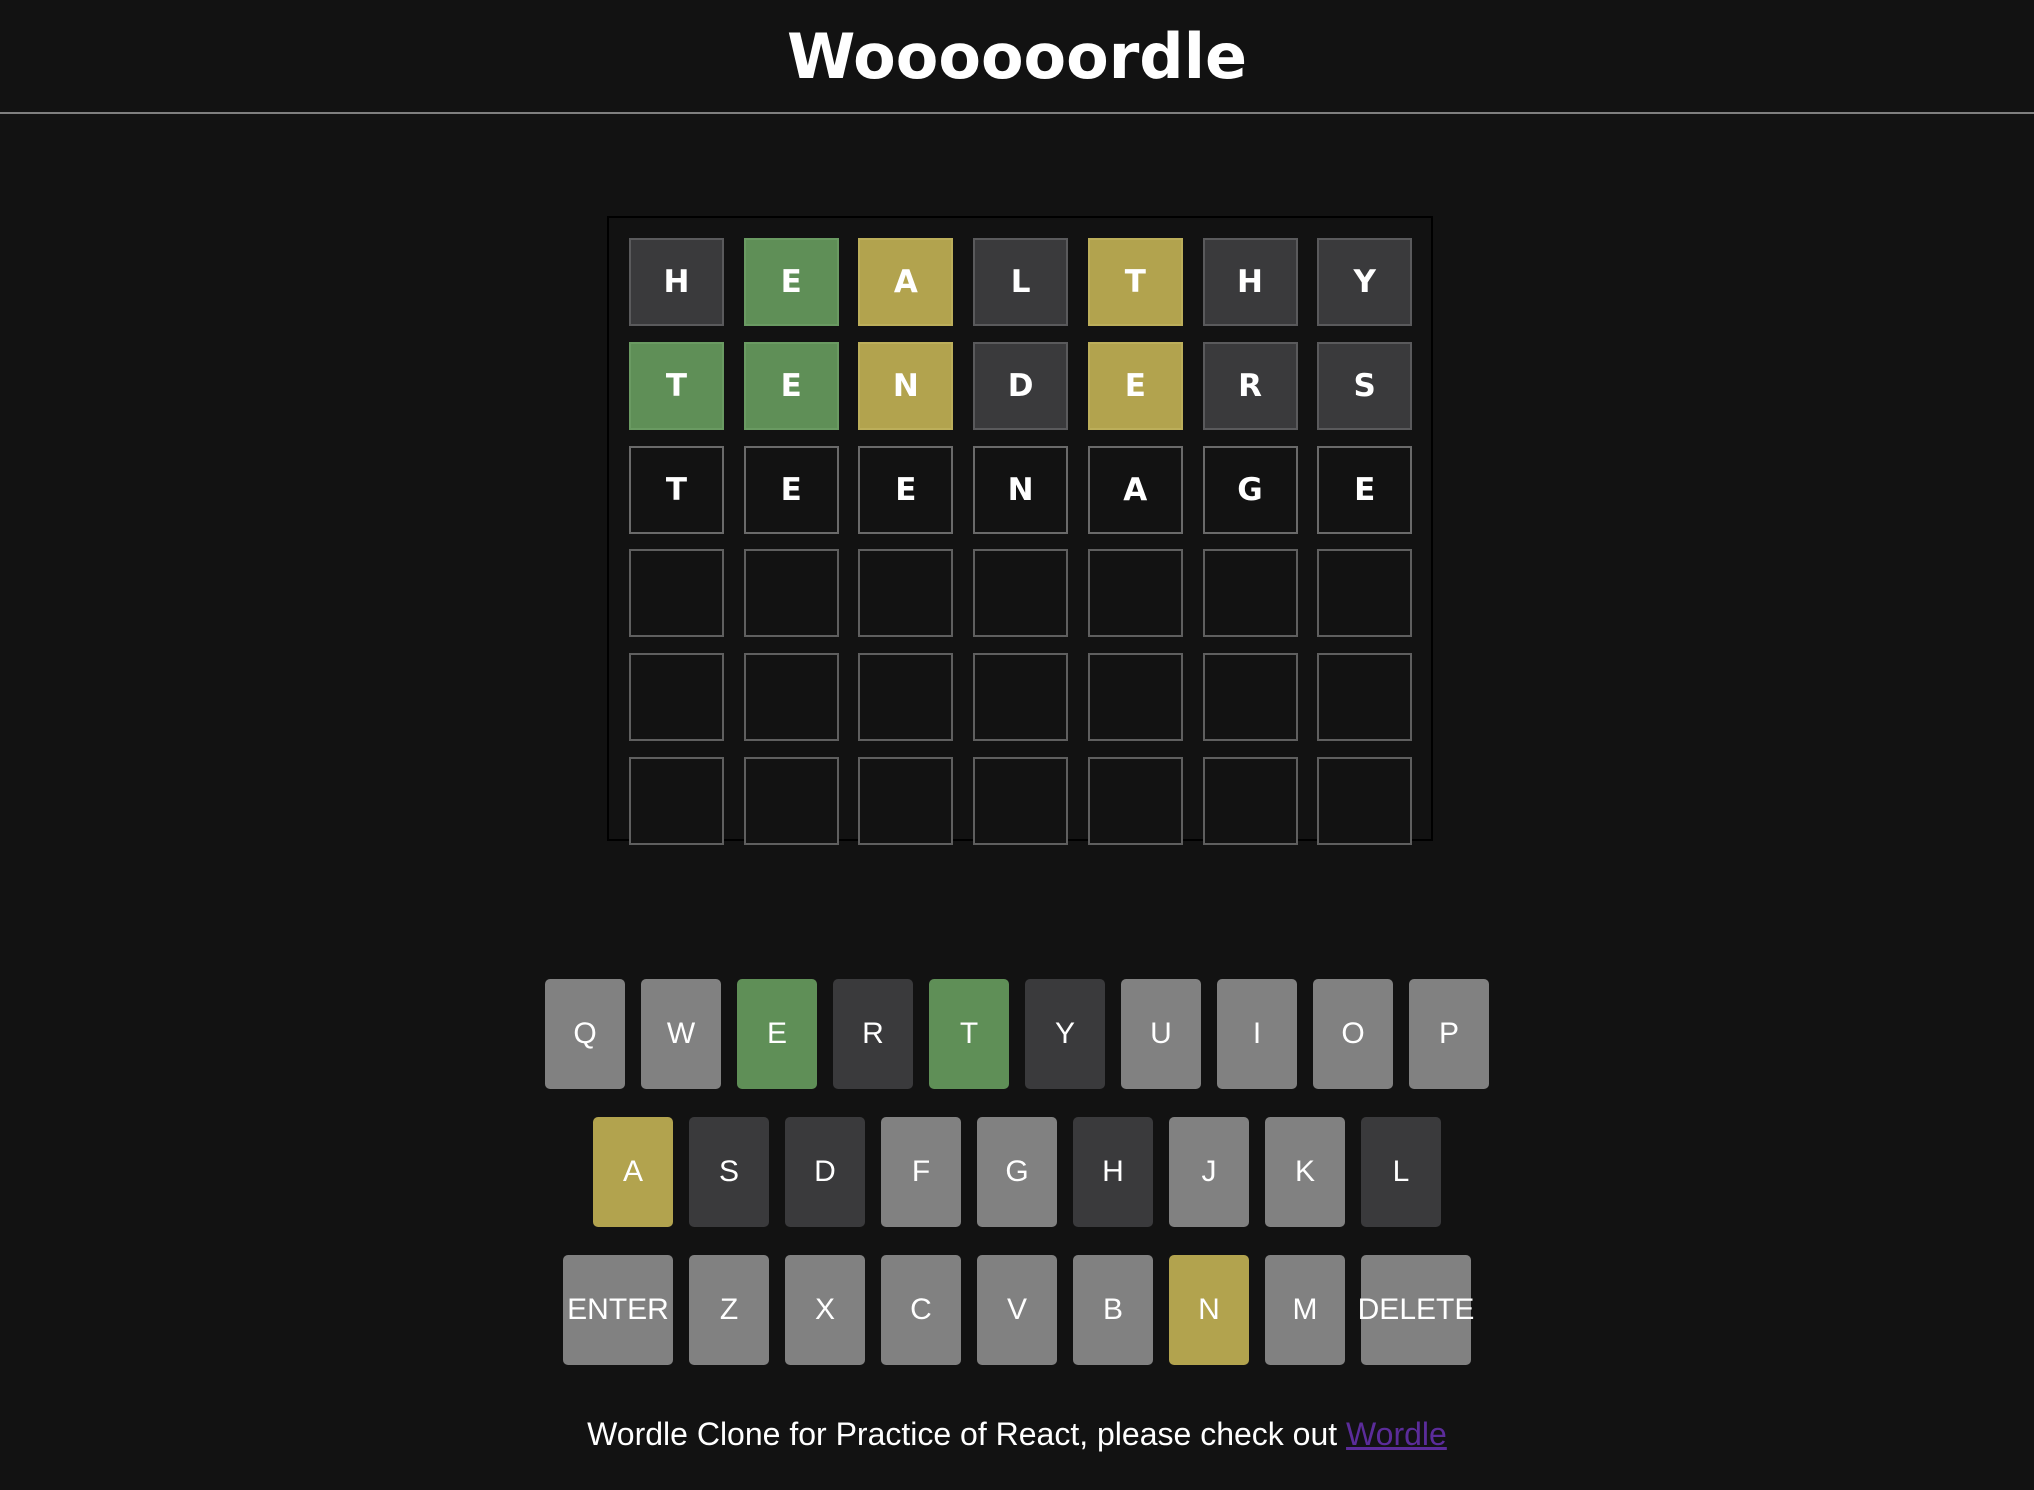 This screenshot has width=2034, height=1490. What do you see at coordinates (1449, 1034) in the screenshot?
I see `key-p: P` at bounding box center [1449, 1034].